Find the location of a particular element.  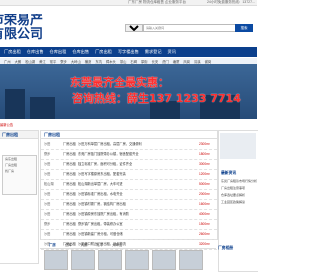

area-link: 茶山 is located at coordinates (123, 61).